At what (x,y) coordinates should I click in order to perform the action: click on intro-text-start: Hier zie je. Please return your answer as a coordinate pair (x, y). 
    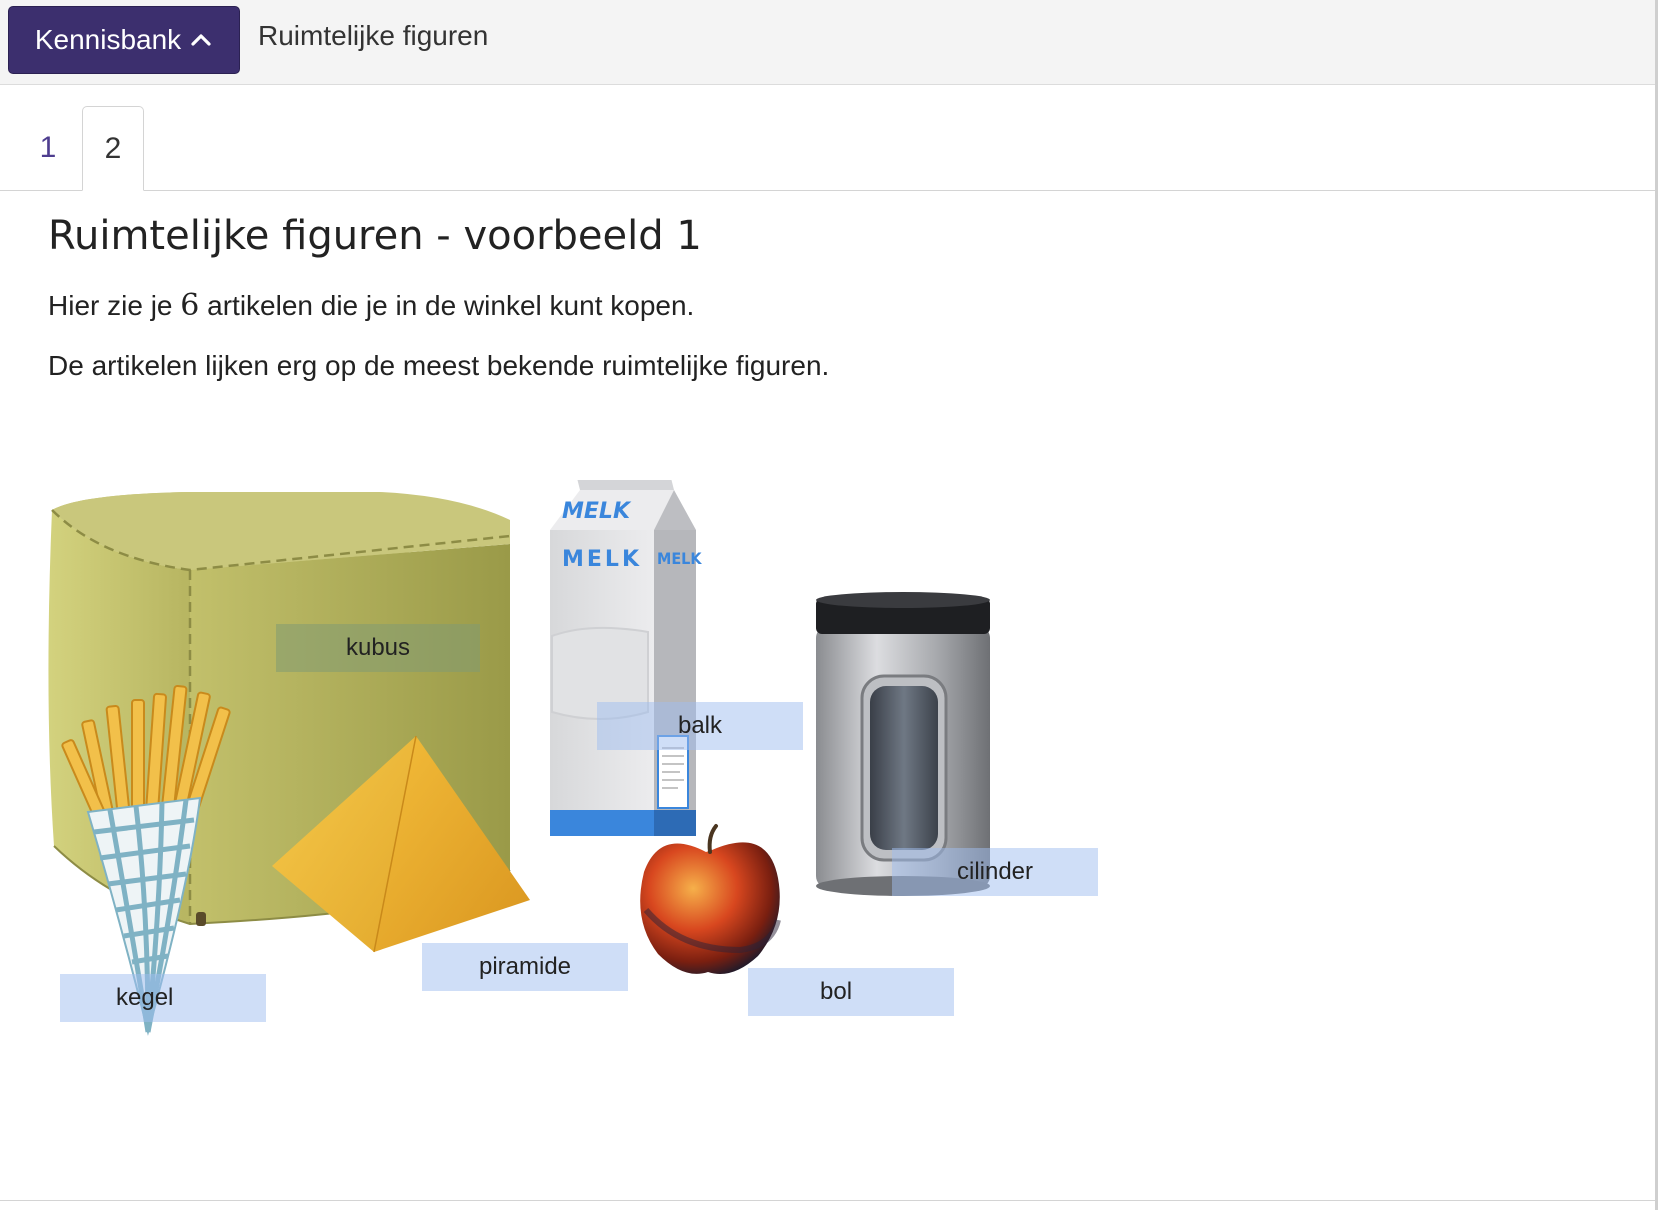
    Looking at the image, I should click on (114, 305).